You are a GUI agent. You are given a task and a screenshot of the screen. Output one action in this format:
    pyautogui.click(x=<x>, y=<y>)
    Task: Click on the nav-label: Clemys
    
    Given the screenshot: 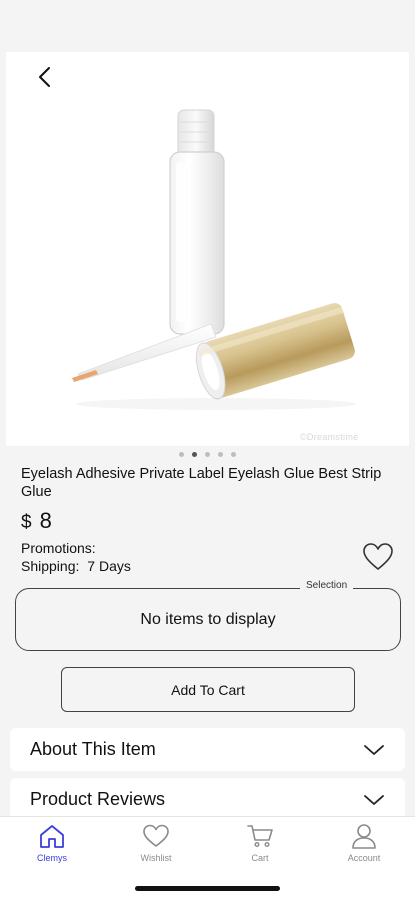 What is the action you would take?
    pyautogui.click(x=51, y=858)
    